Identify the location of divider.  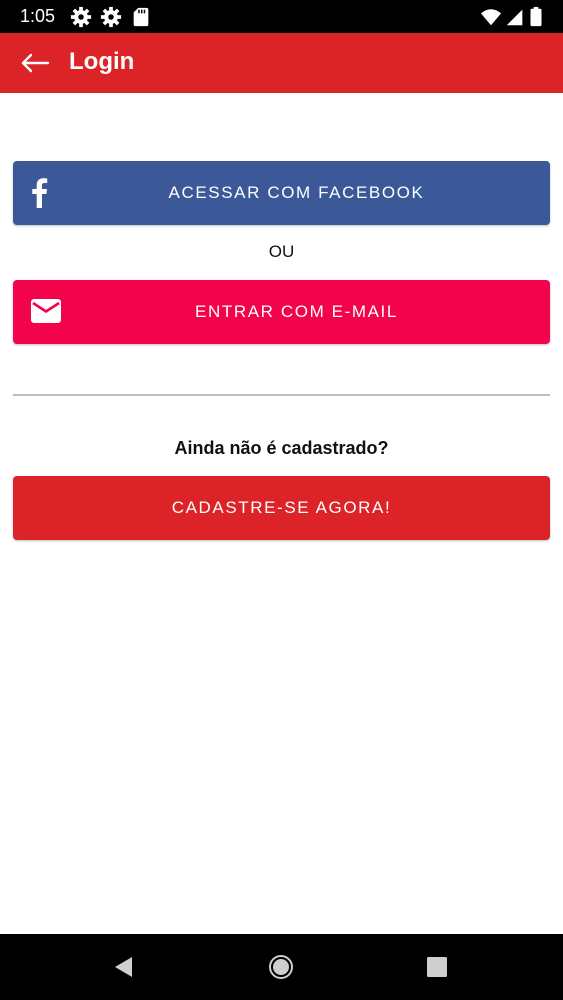
(281, 395).